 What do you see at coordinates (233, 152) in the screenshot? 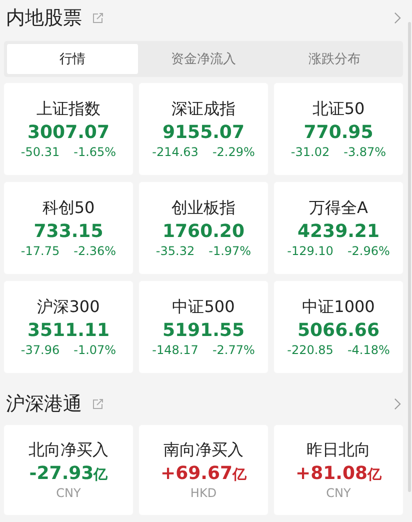
I see `change-percent: -2.29%` at bounding box center [233, 152].